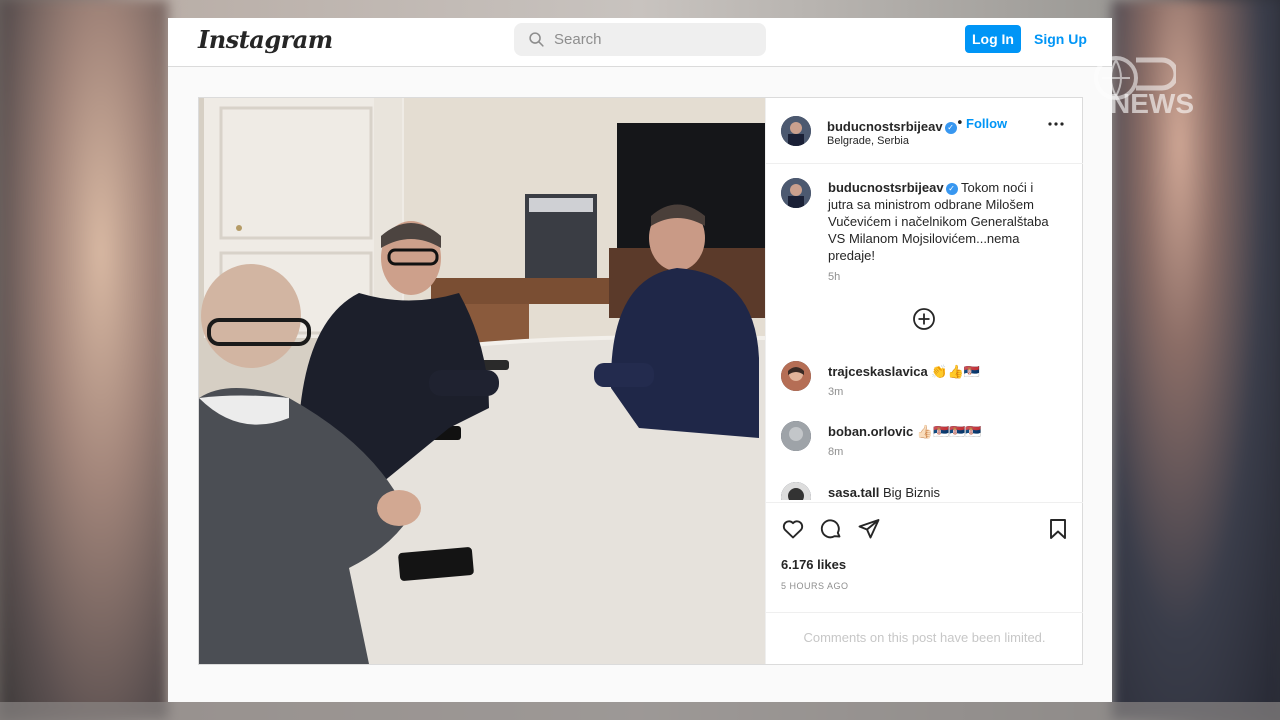 The height and width of the screenshot is (720, 1280). Describe the element at coordinates (924, 319) in the screenshot. I see `plus-circle-icon` at that location.